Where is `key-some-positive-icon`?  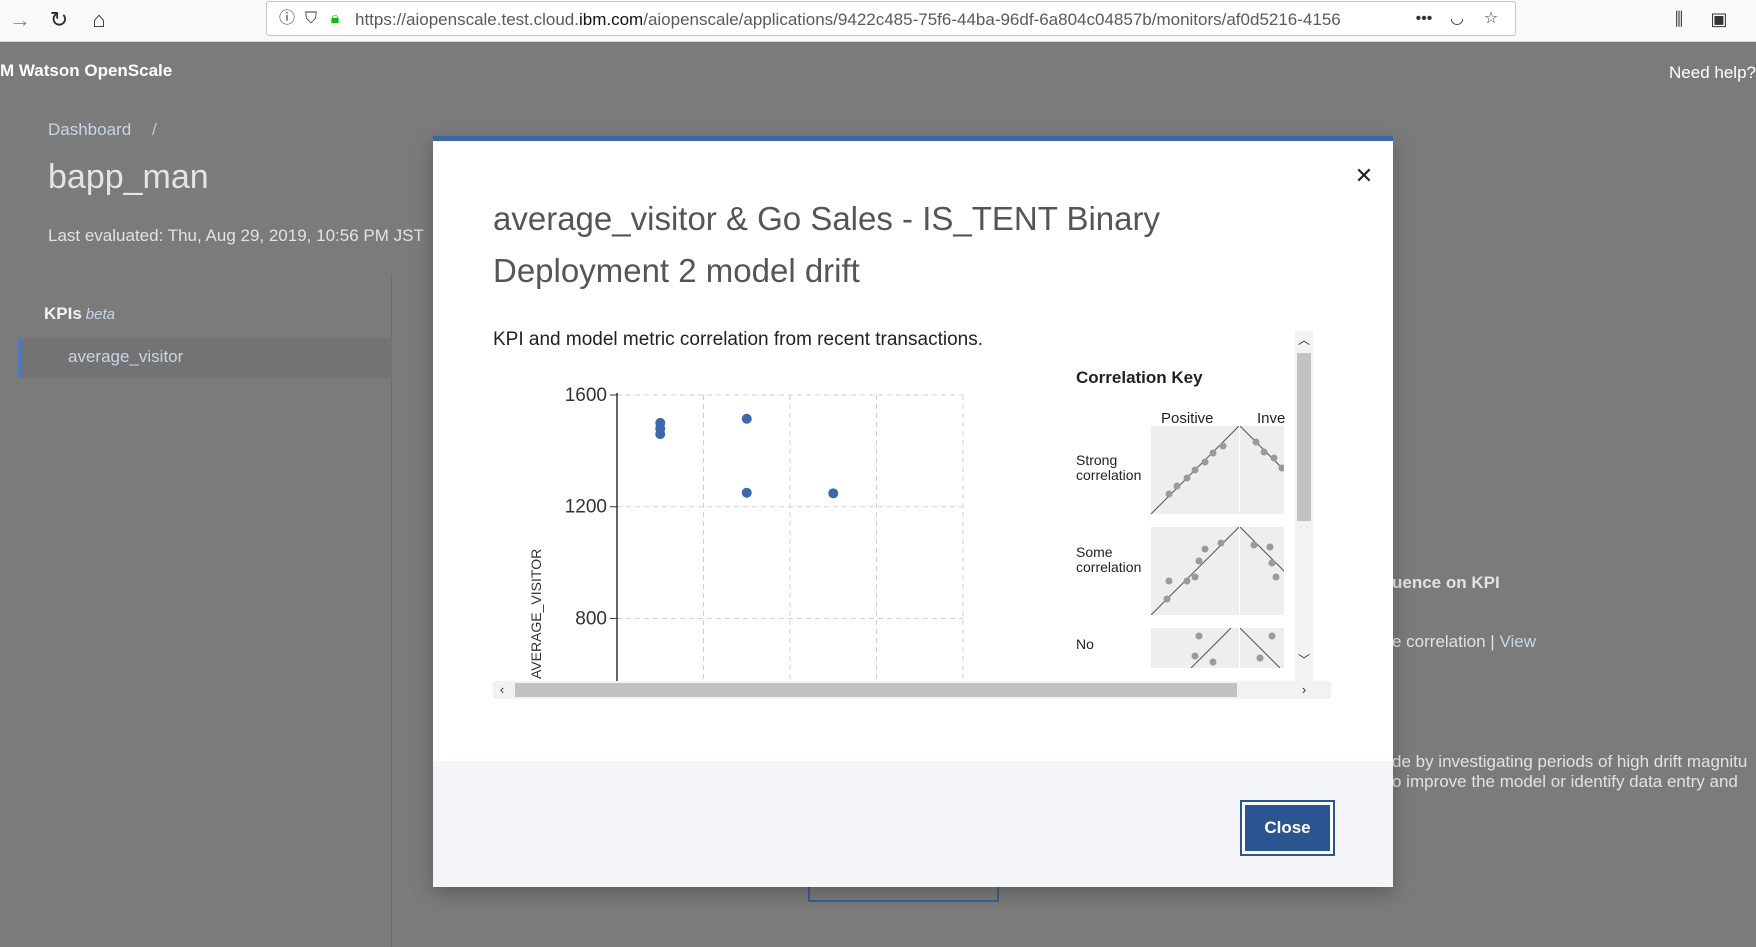 key-some-positive-icon is located at coordinates (1195, 571).